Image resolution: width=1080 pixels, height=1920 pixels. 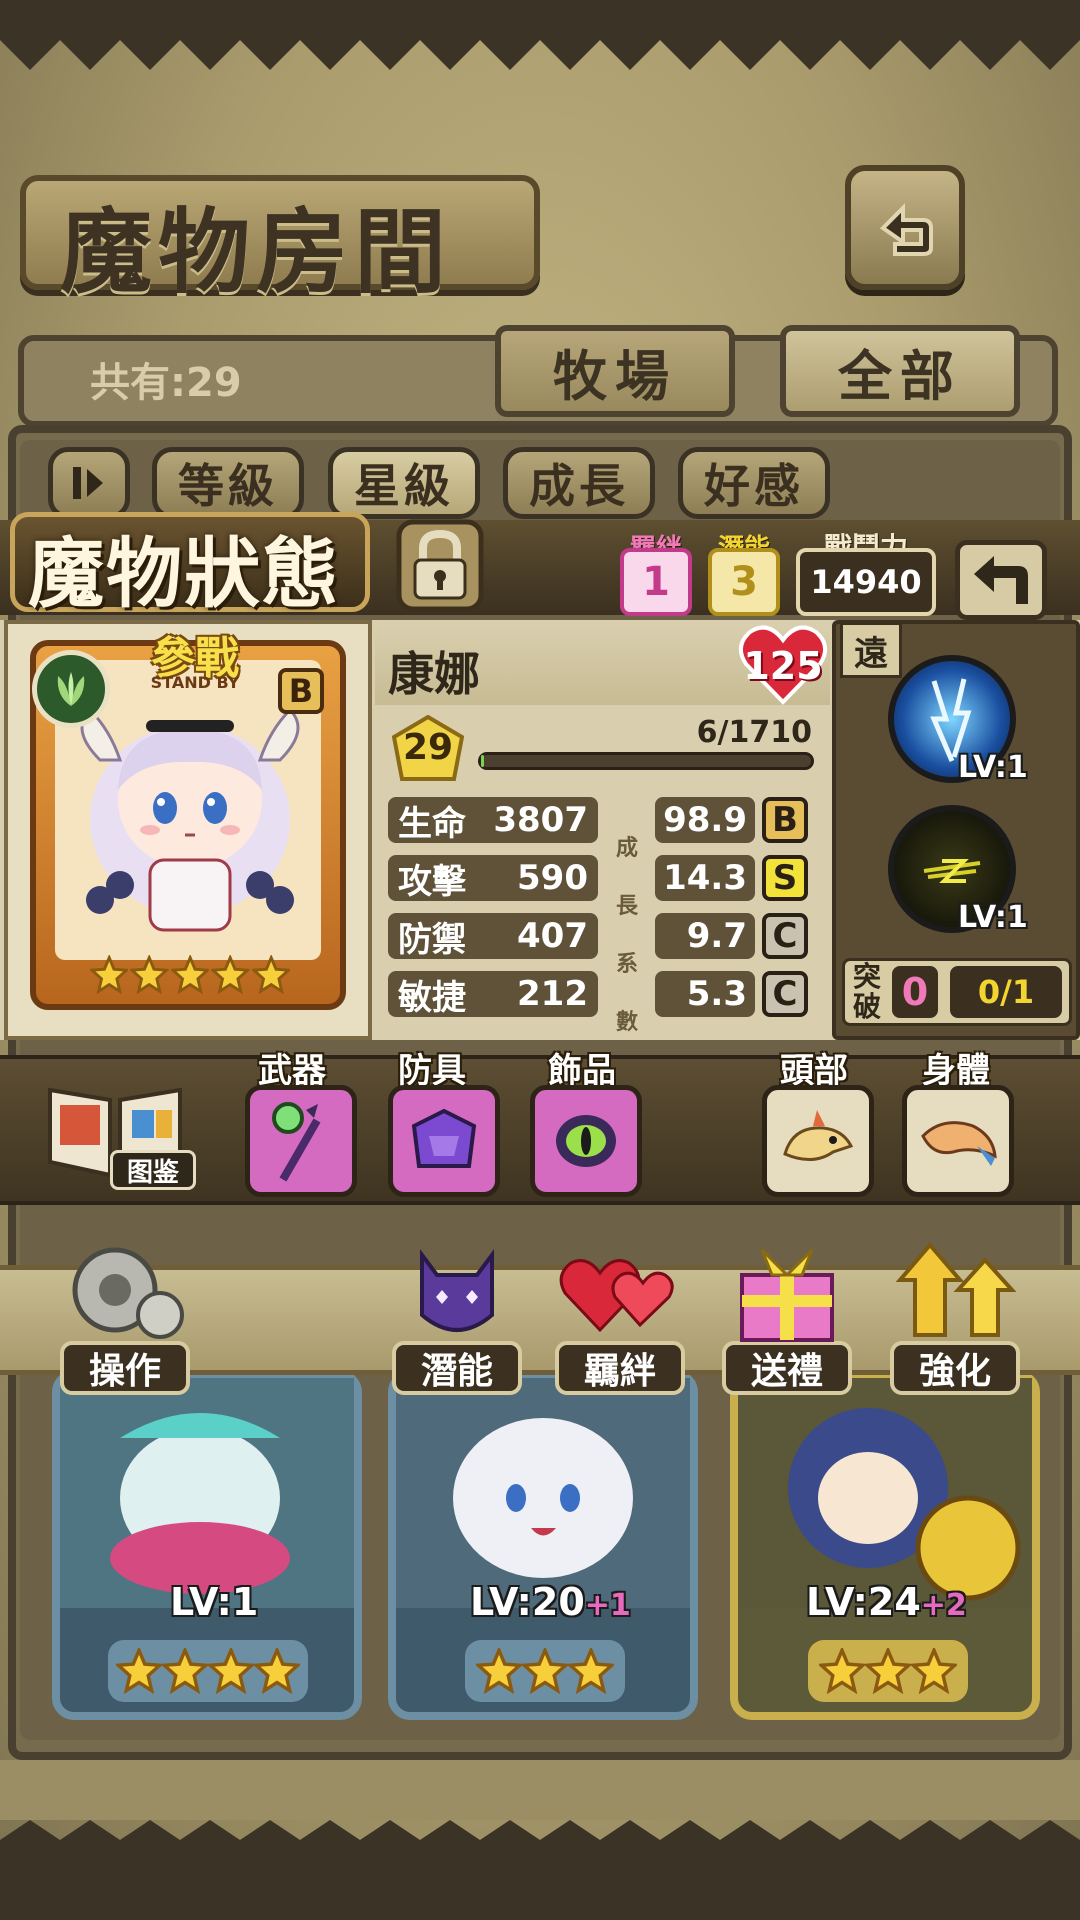 What do you see at coordinates (552, 936) in the screenshot?
I see `stat-value: 407` at bounding box center [552, 936].